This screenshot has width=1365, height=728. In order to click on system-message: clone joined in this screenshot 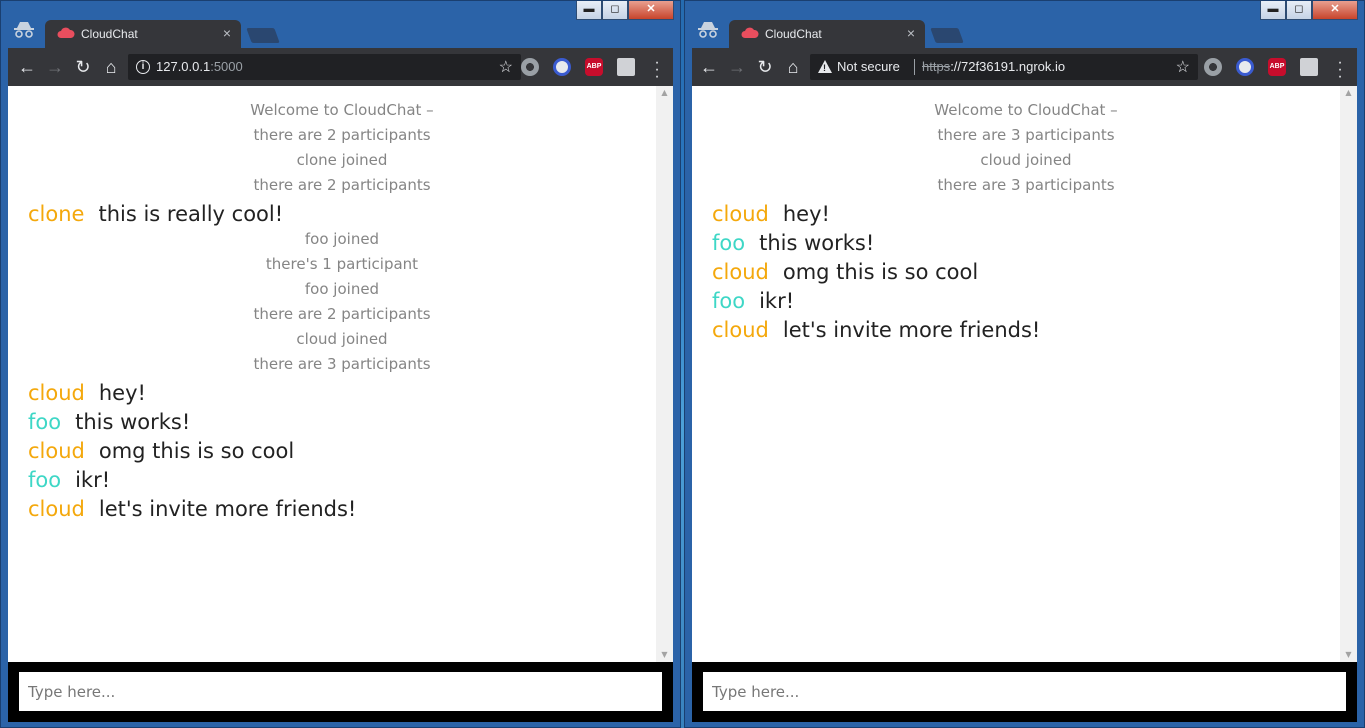, I will do `click(342, 160)`.